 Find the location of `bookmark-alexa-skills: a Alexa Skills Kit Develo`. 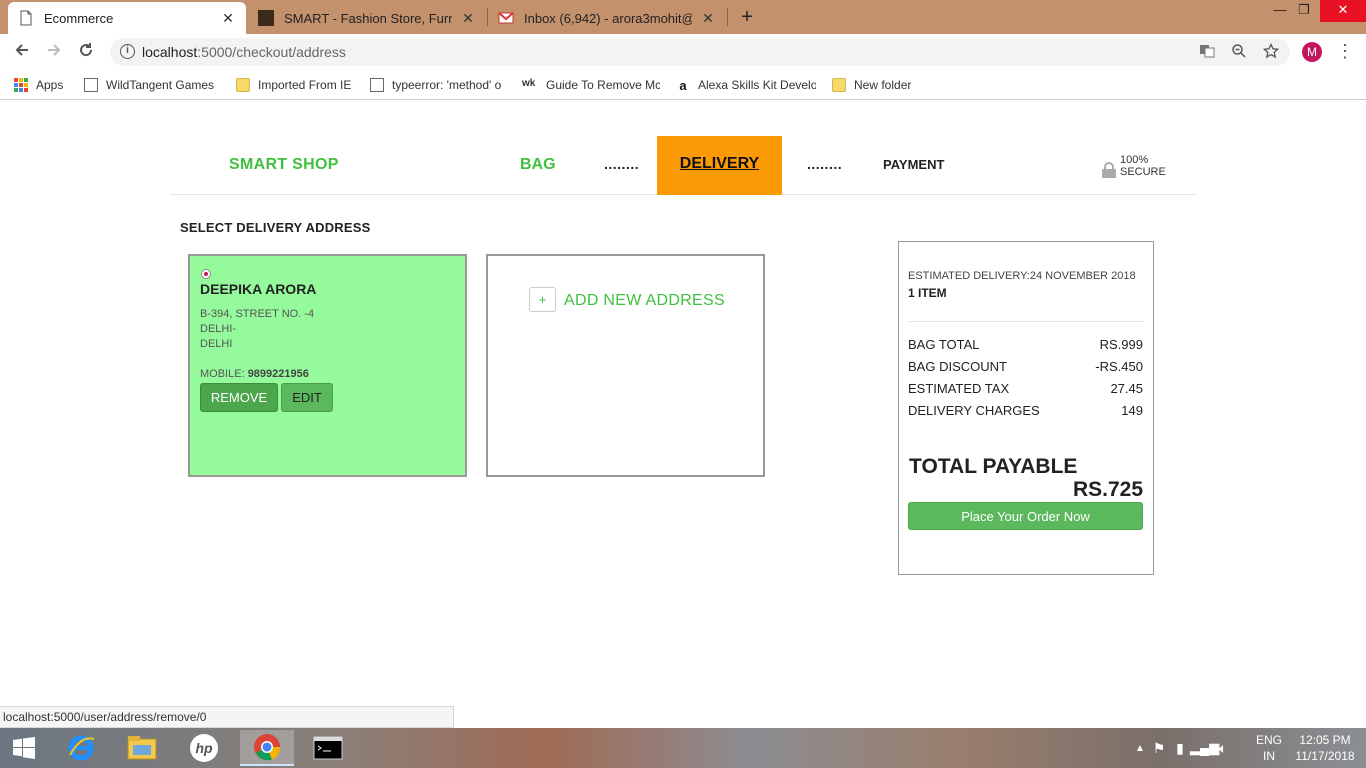

bookmark-alexa-skills: a Alexa Skills Kit Develo is located at coordinates (746, 85).